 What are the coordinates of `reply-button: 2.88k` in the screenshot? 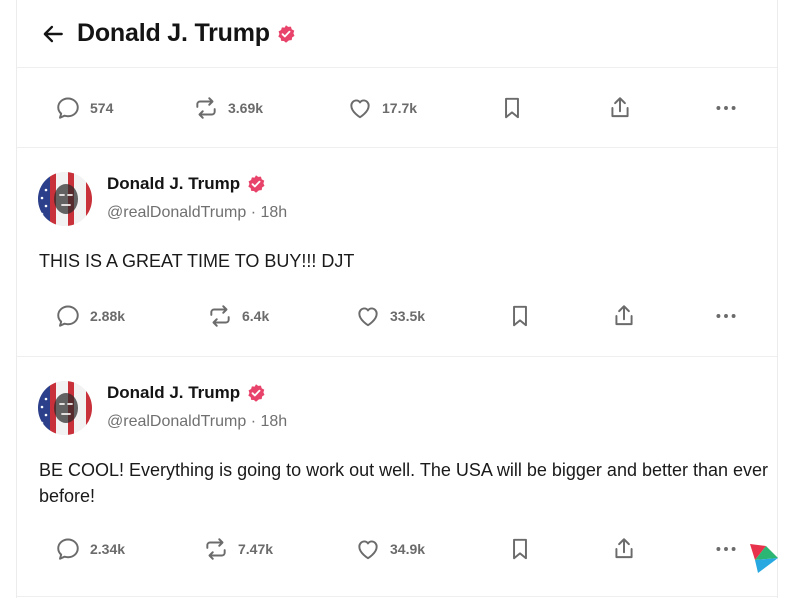 It's located at (90, 316).